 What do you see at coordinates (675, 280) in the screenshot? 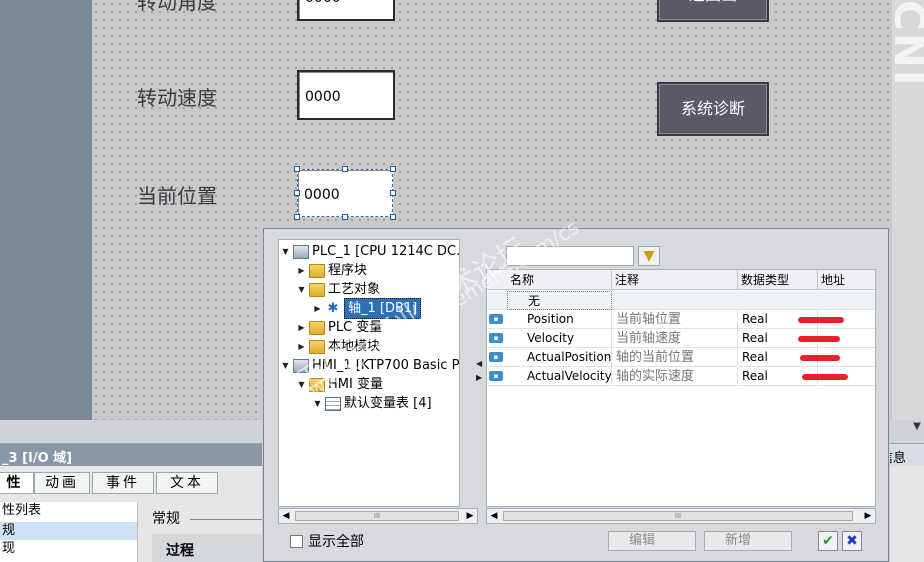
I see `column-header-comment: 注释` at bounding box center [675, 280].